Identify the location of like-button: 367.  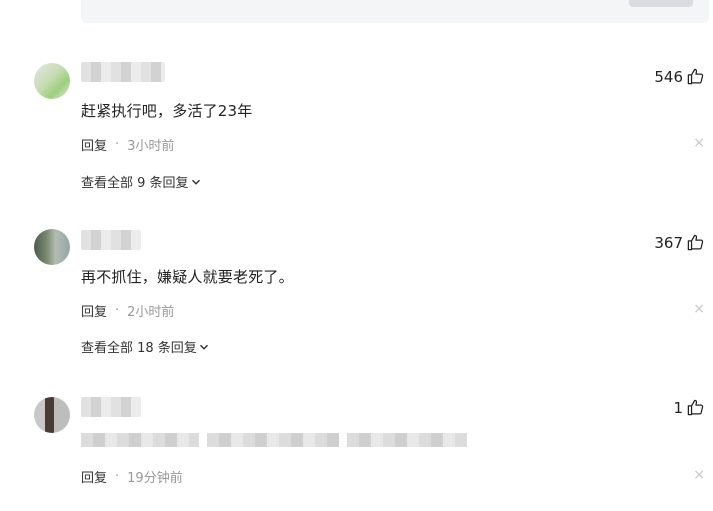
(679, 242).